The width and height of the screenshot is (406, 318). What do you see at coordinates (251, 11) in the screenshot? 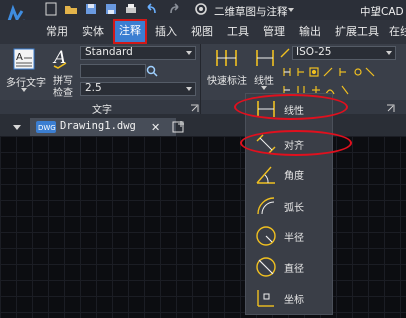
I see `workspace-title: 二维草图与注释` at bounding box center [251, 11].